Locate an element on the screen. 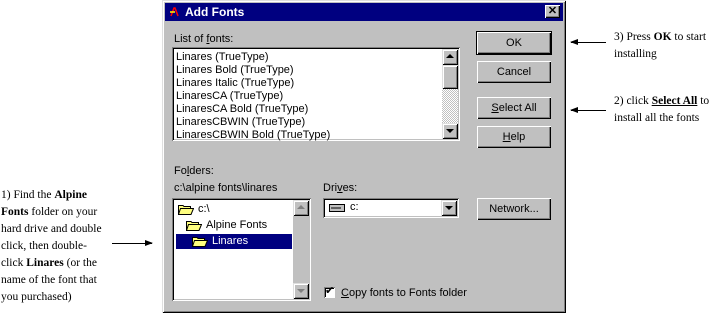 This screenshot has width=721, height=314. close-button: ✕ is located at coordinates (552, 11).